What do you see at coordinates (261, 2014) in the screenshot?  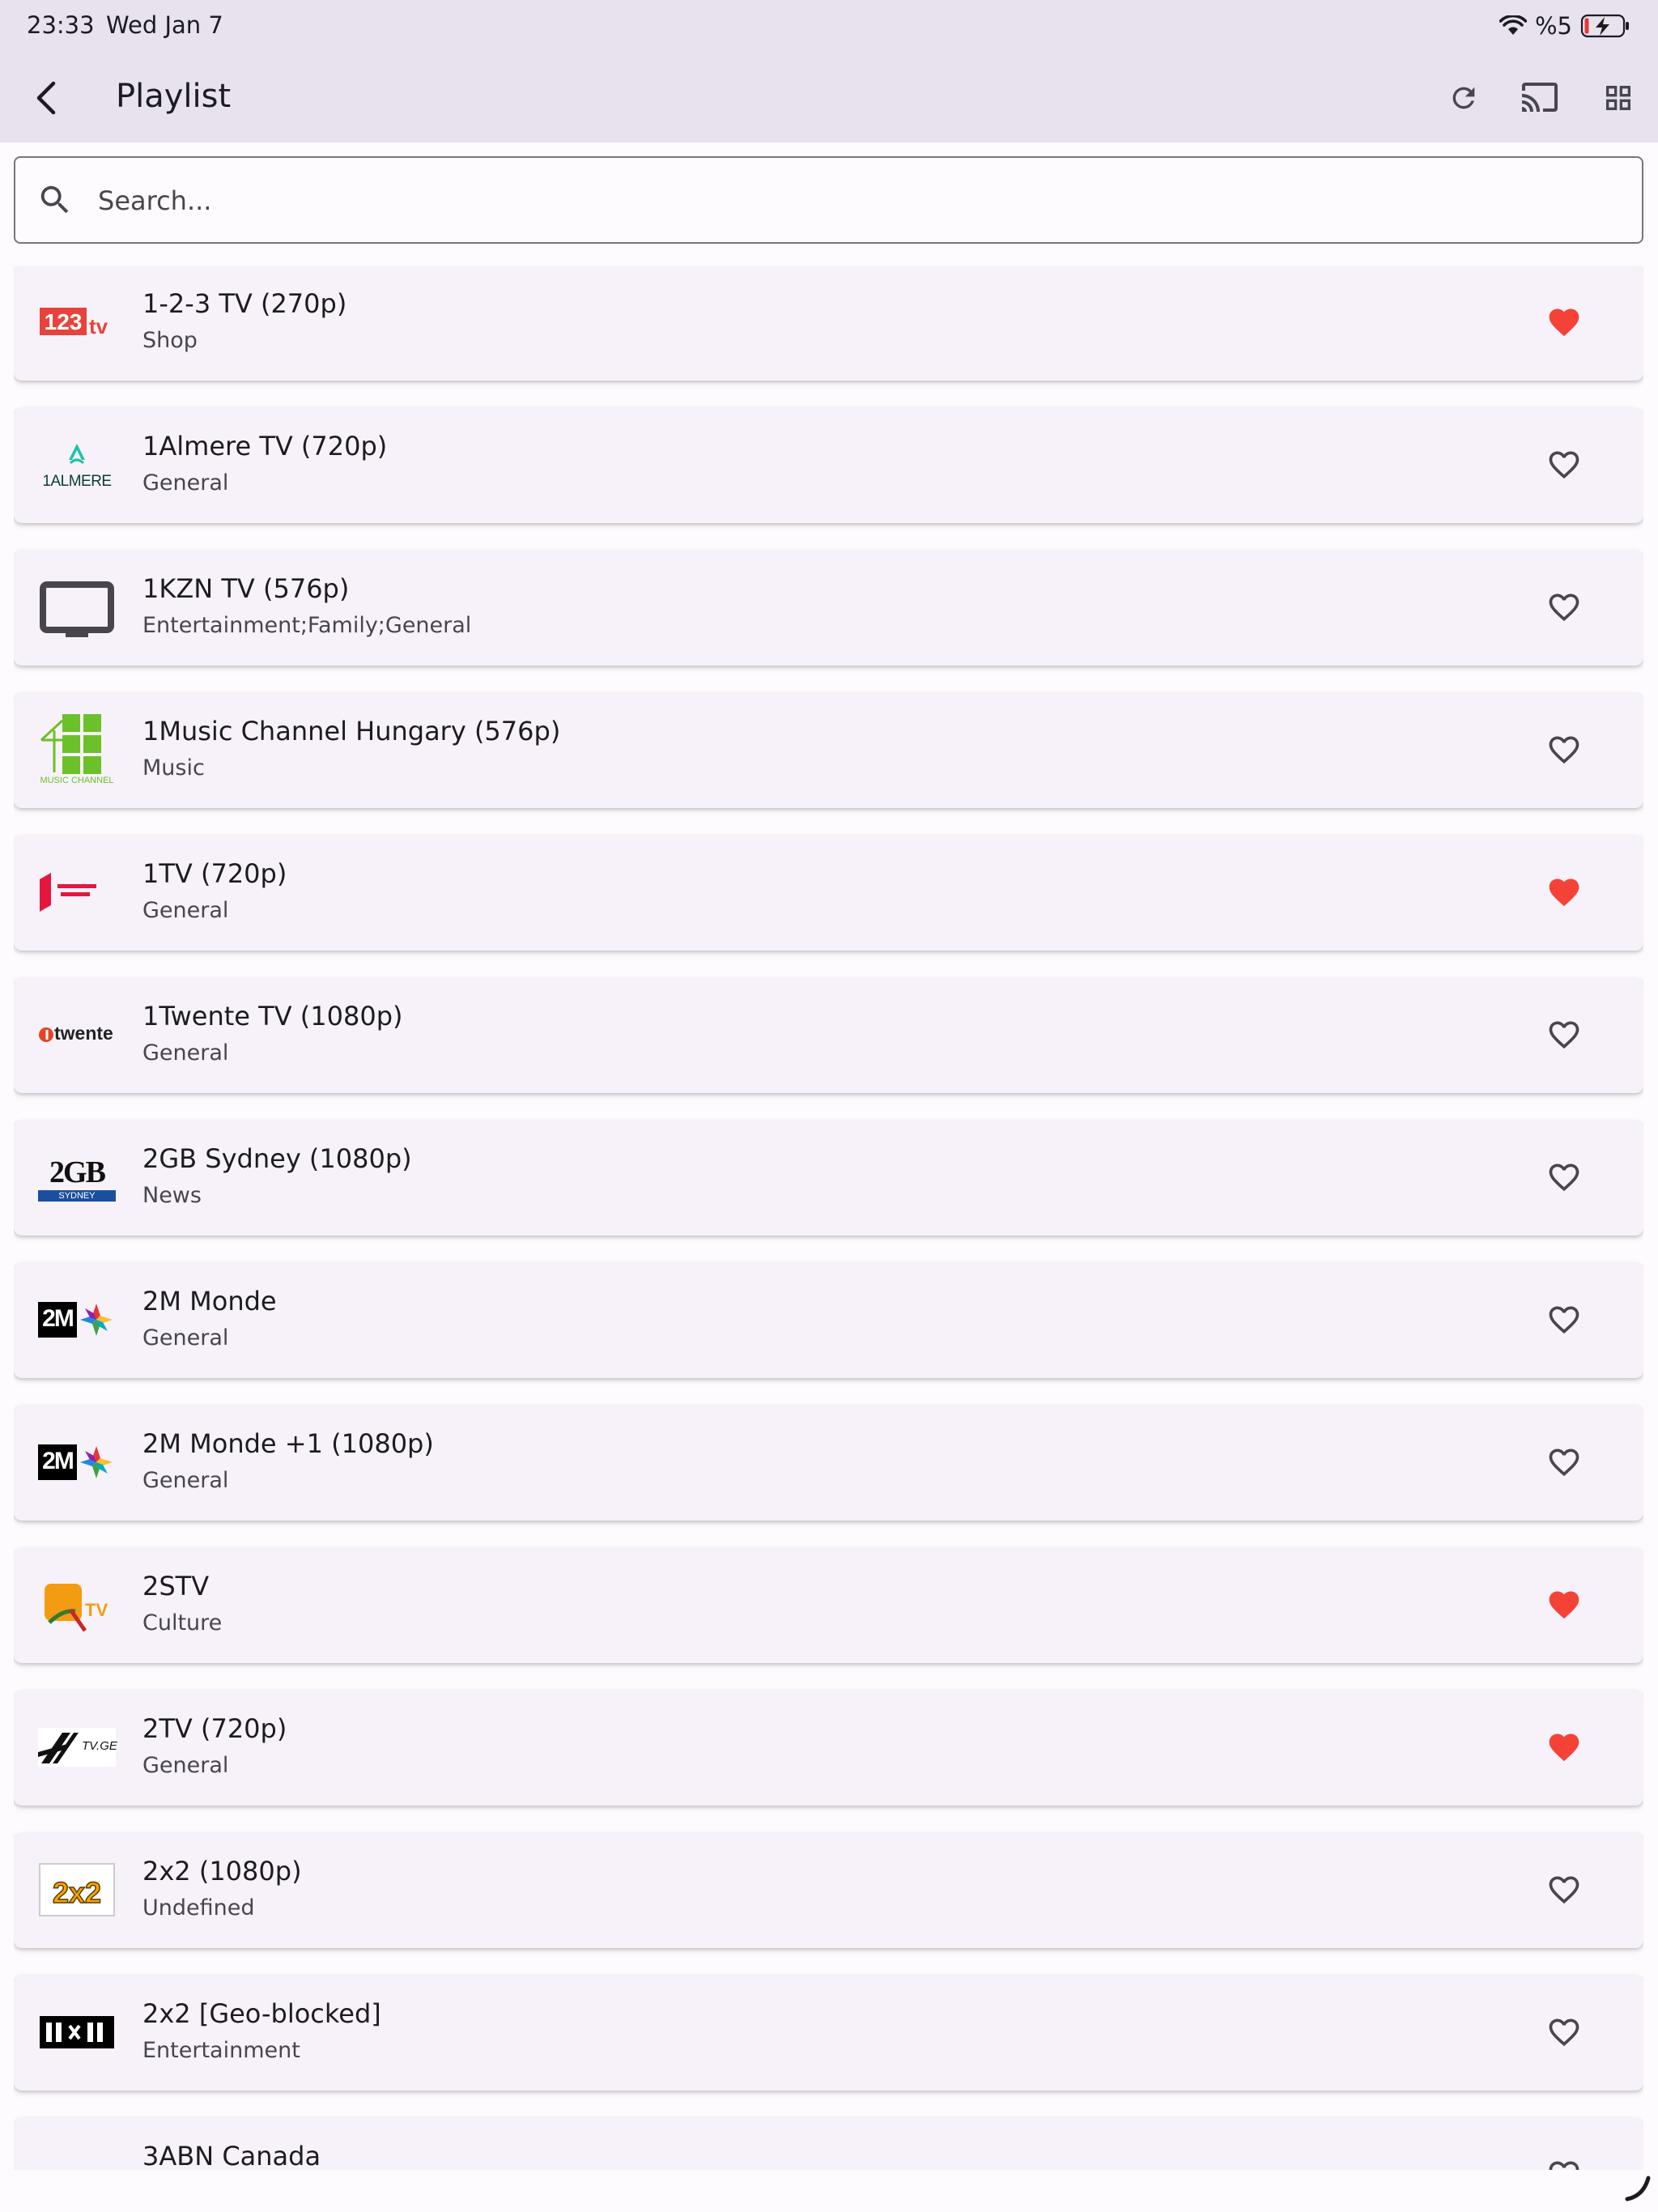 I see `channel-name: 2x2 [Geo-blocked]` at bounding box center [261, 2014].